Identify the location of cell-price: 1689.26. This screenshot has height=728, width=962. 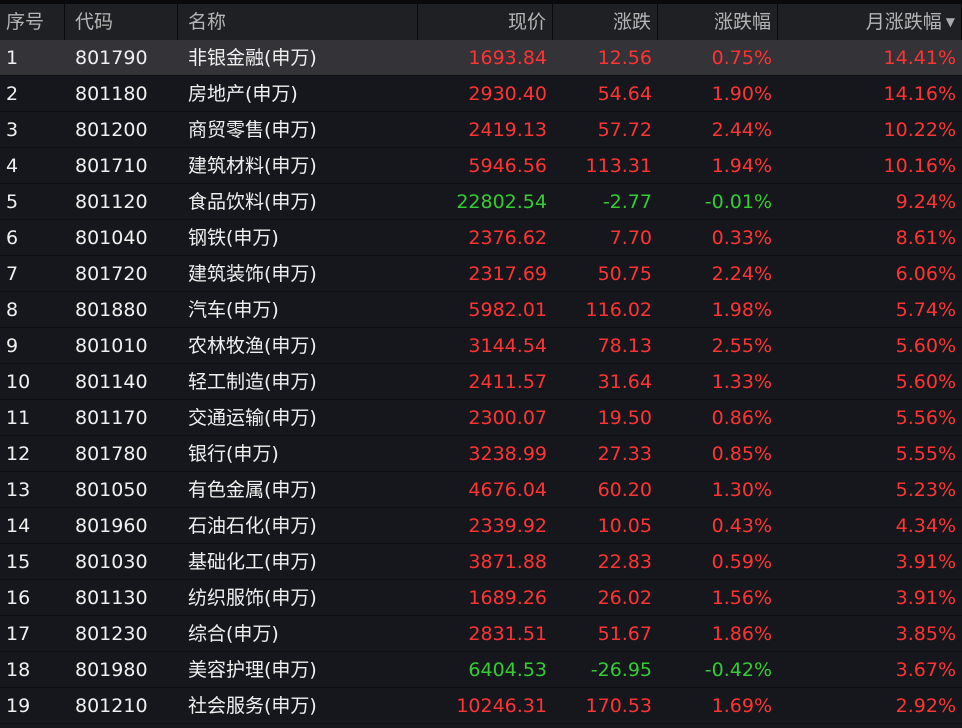
(507, 598).